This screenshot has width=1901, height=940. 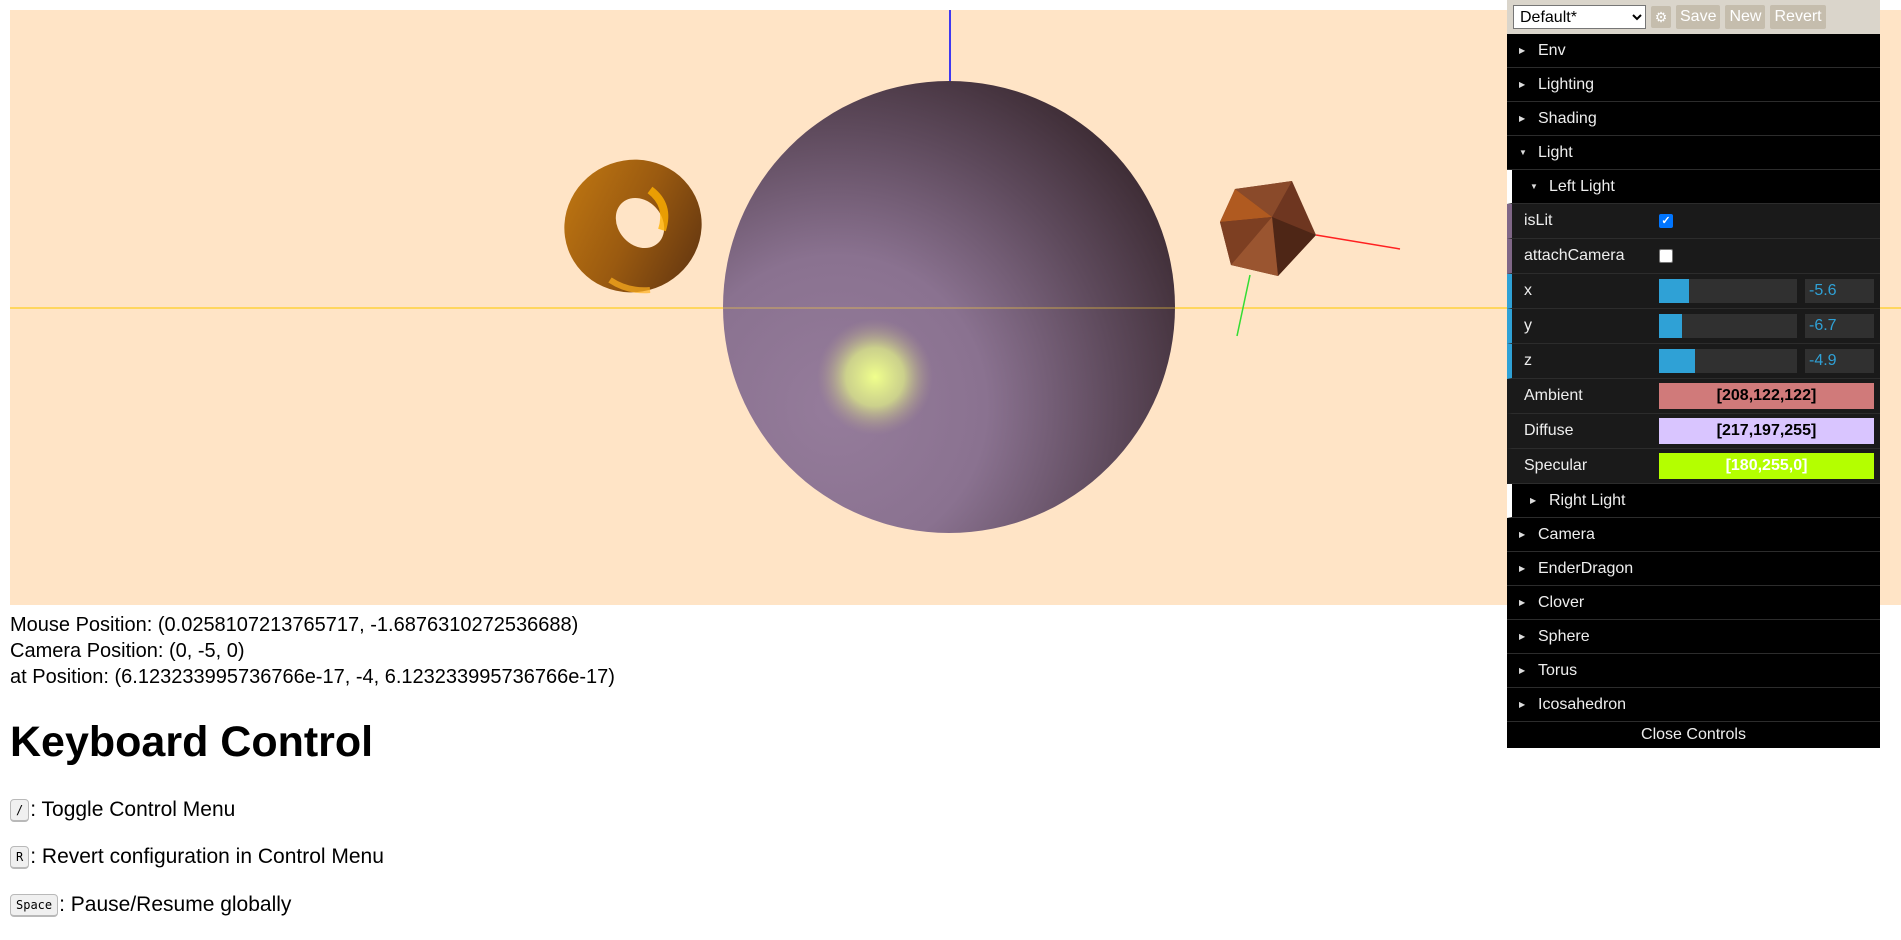 I want to click on keyboard-row-text: : Toggle Control Menu, so click(x=133, y=809).